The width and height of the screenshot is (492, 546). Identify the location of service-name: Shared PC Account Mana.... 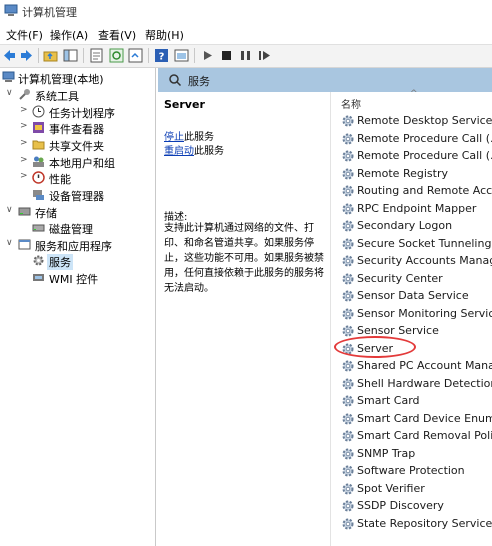
(424, 365).